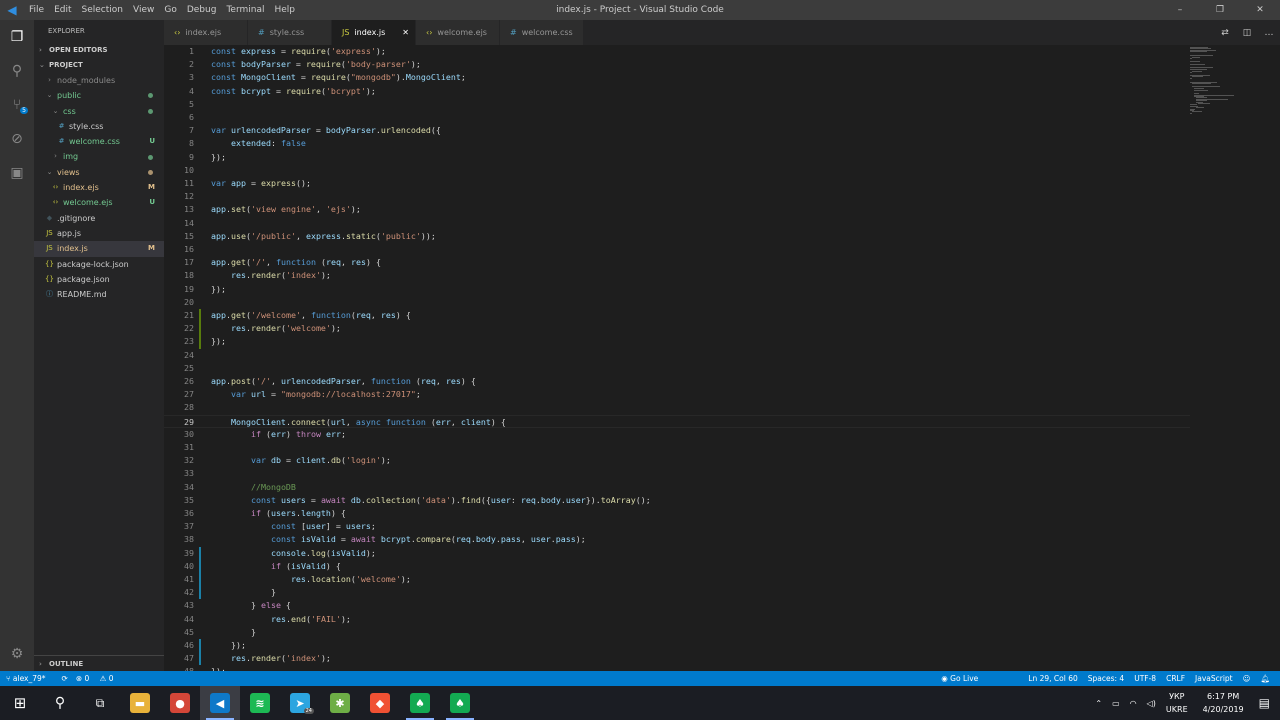 This screenshot has height=720, width=1280. I want to click on end-of-line: CRLF, so click(1175, 678).